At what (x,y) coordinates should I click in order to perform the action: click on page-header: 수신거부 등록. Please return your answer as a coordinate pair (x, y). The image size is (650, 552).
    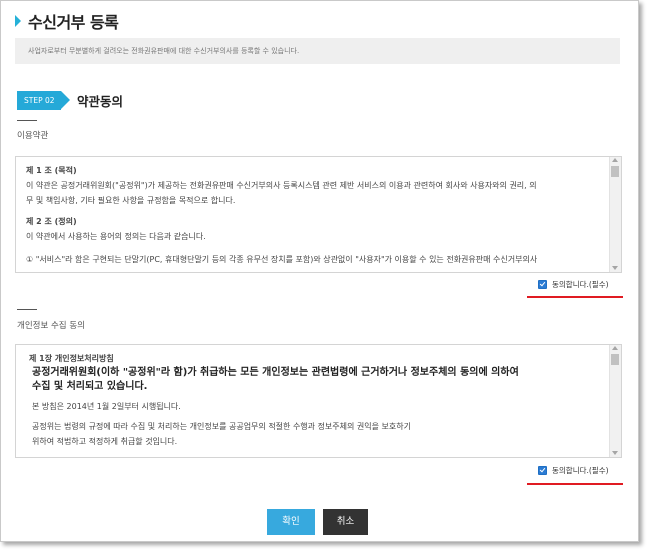
    Looking at the image, I should click on (67, 21).